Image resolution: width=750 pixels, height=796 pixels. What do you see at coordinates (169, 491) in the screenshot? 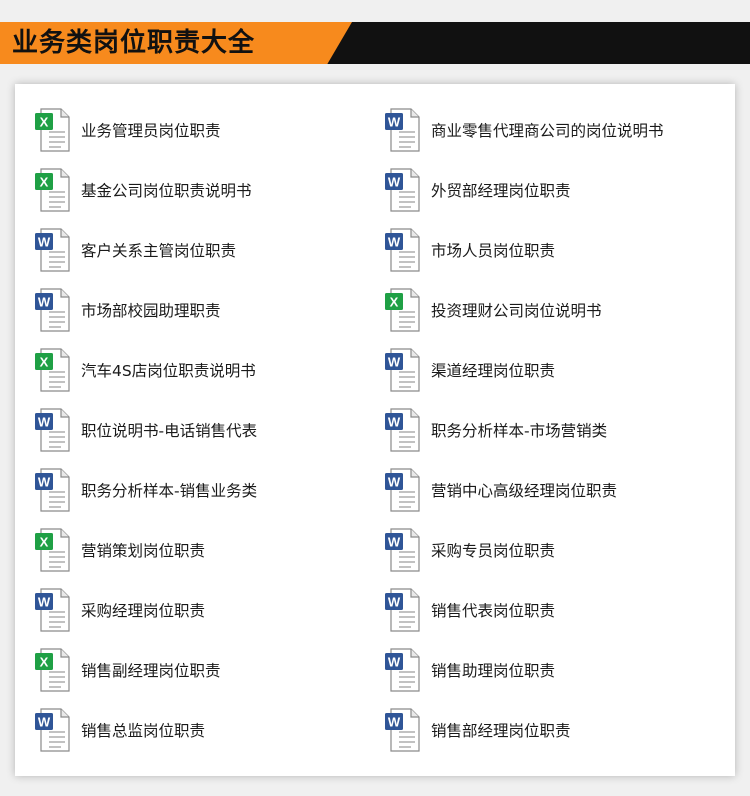
I see `document-item-label: 职务分析样本-销售业务类` at bounding box center [169, 491].